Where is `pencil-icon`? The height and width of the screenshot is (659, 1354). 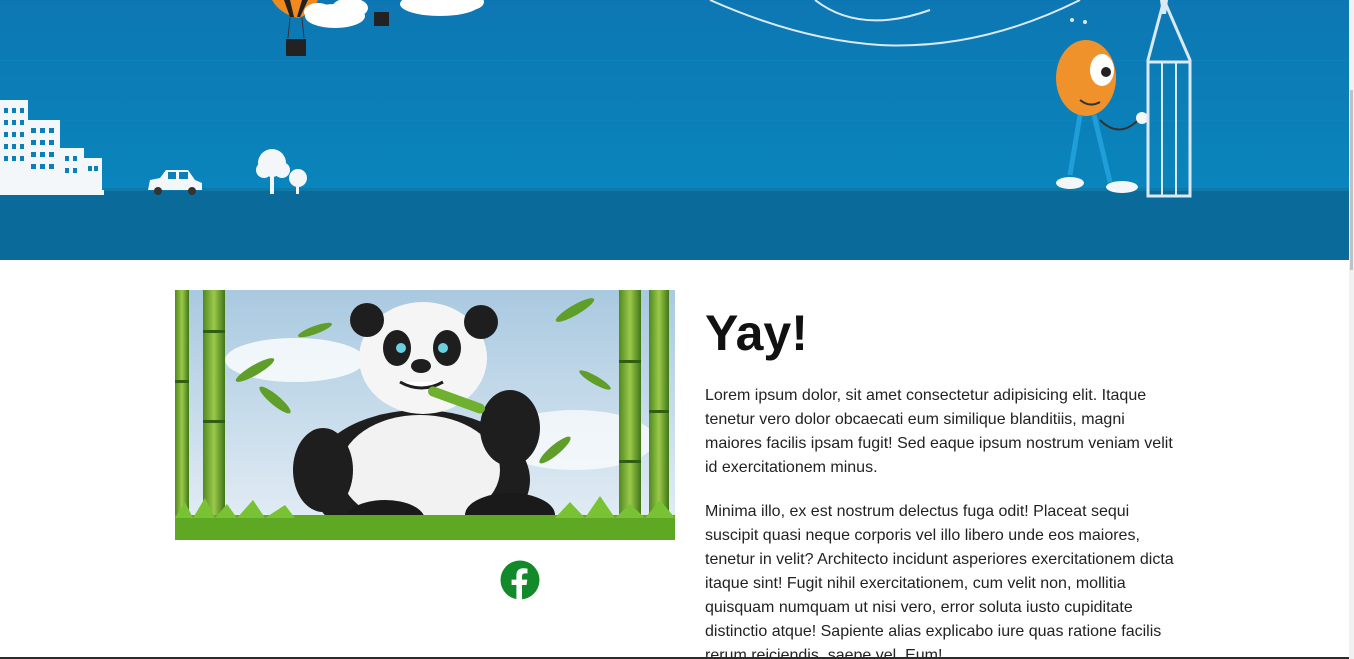 pencil-icon is located at coordinates (1169, 99).